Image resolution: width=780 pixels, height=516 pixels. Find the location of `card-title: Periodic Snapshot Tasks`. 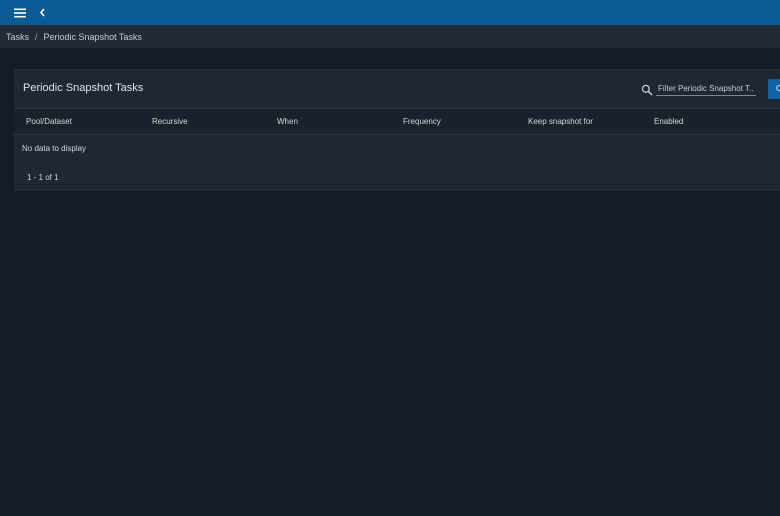

card-title: Periodic Snapshot Tasks is located at coordinates (83, 88).